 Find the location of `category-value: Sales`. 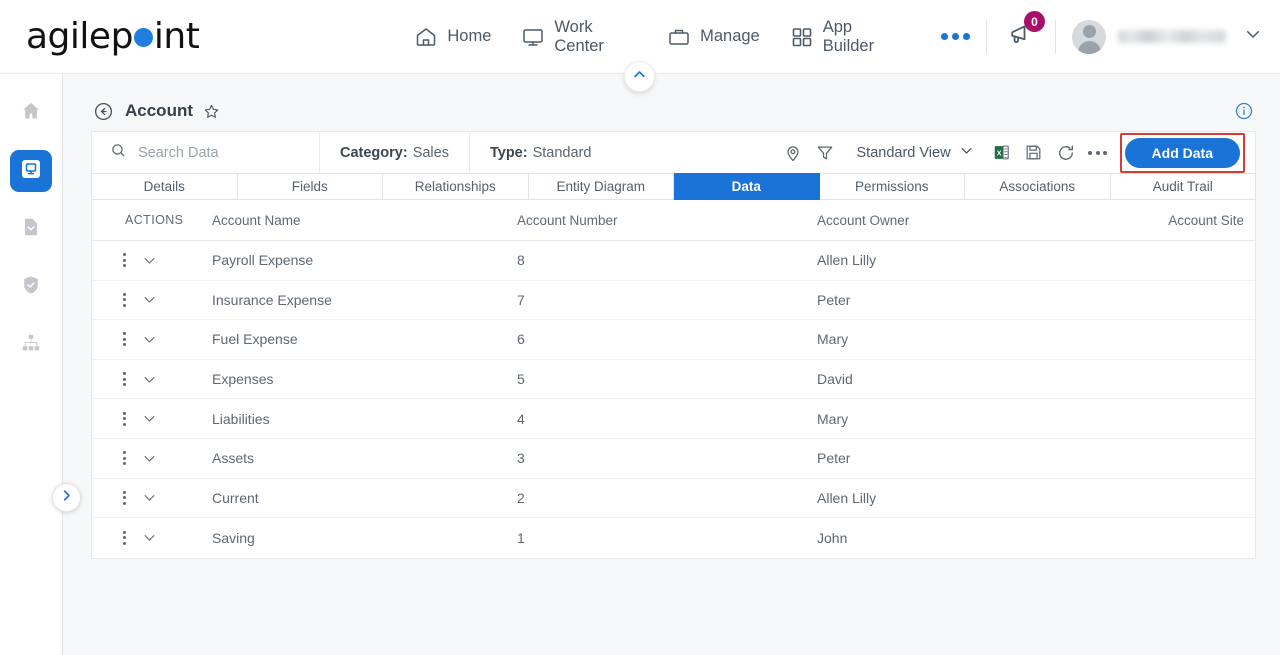

category-value: Sales is located at coordinates (430, 152).